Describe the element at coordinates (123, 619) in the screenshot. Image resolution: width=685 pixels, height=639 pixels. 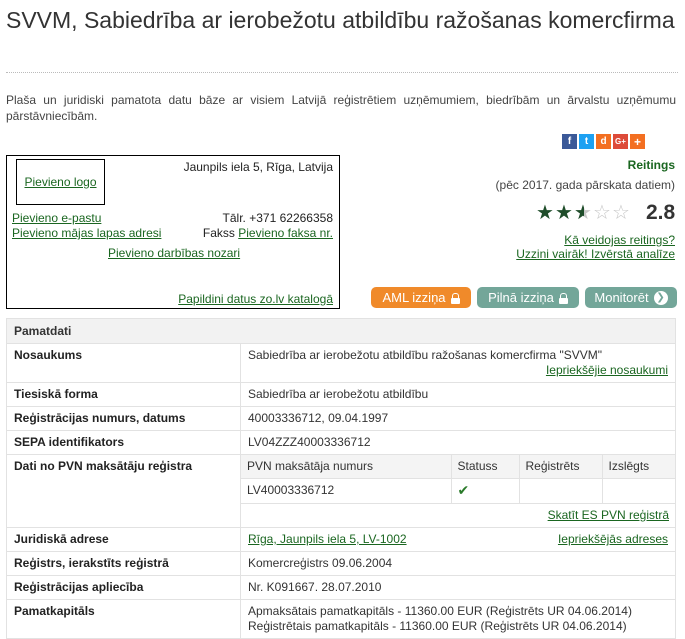
I see `capital-label: Pamatkapitāls` at that location.